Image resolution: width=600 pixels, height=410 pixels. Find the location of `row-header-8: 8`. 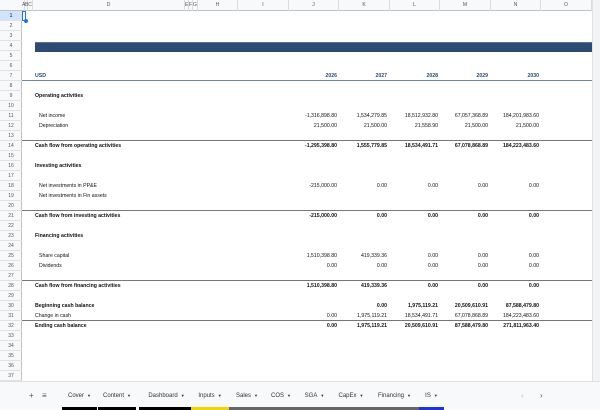

row-header-8: 8 is located at coordinates (11, 86).